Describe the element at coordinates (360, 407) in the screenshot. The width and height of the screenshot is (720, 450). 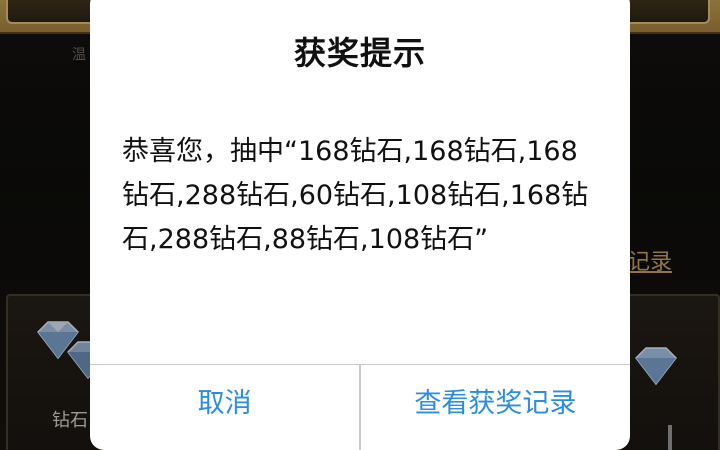
I see `dialog-footer: 取消 查看获奖记录` at that location.